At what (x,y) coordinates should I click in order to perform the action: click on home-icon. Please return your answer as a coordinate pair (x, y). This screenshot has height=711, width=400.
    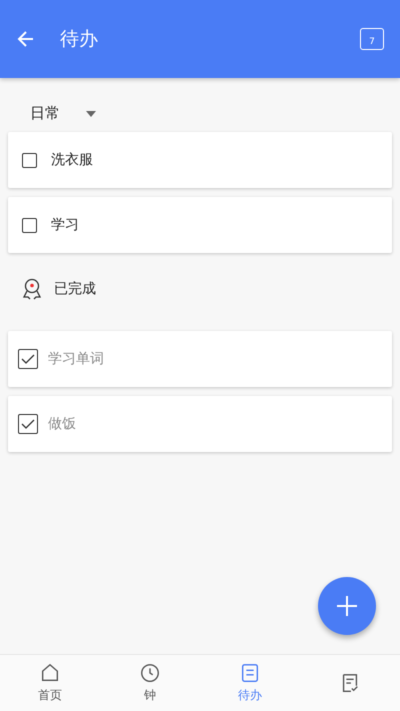
    Looking at the image, I should click on (50, 673).